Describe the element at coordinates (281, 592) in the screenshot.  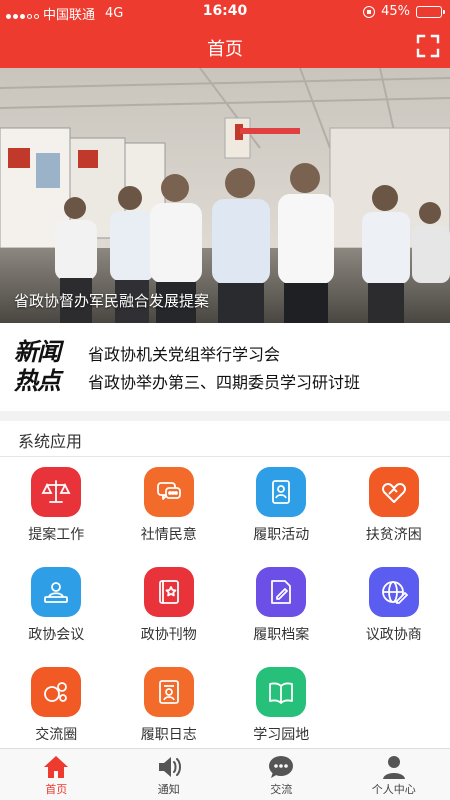
I see `archive-edit-icon` at that location.